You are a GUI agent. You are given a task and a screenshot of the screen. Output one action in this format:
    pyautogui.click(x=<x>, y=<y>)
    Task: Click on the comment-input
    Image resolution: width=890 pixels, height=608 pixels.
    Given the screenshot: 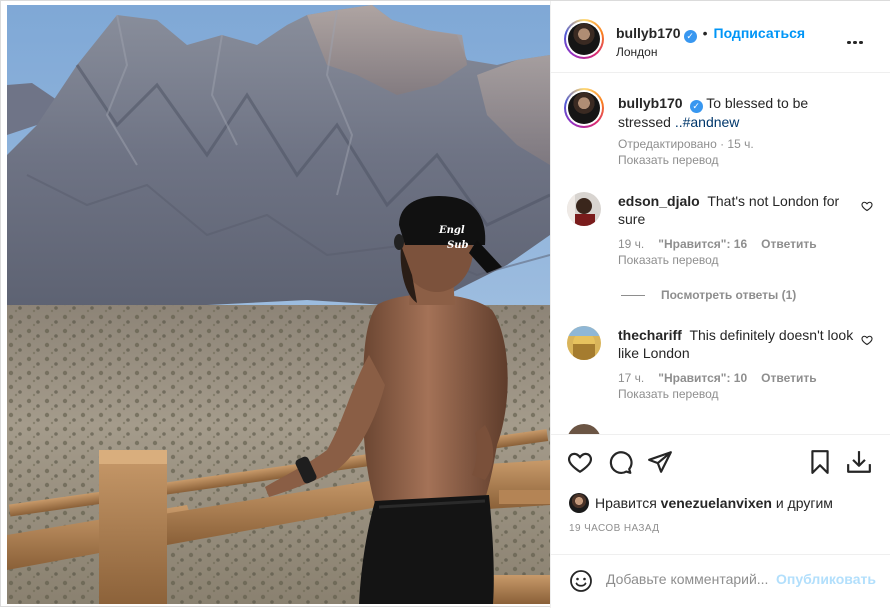 What is the action you would take?
    pyautogui.click(x=688, y=579)
    